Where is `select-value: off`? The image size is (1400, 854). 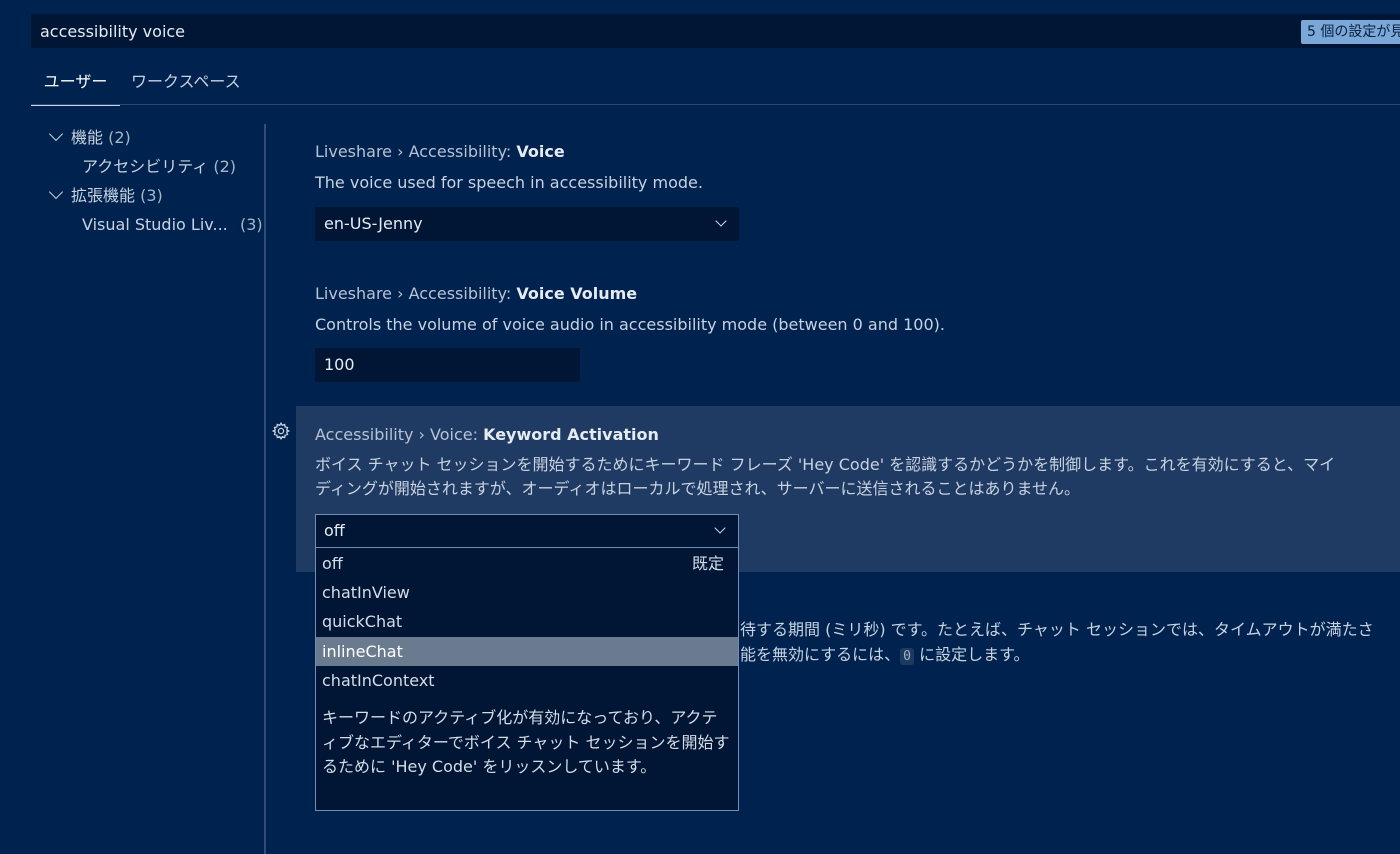
select-value: off is located at coordinates (334, 530).